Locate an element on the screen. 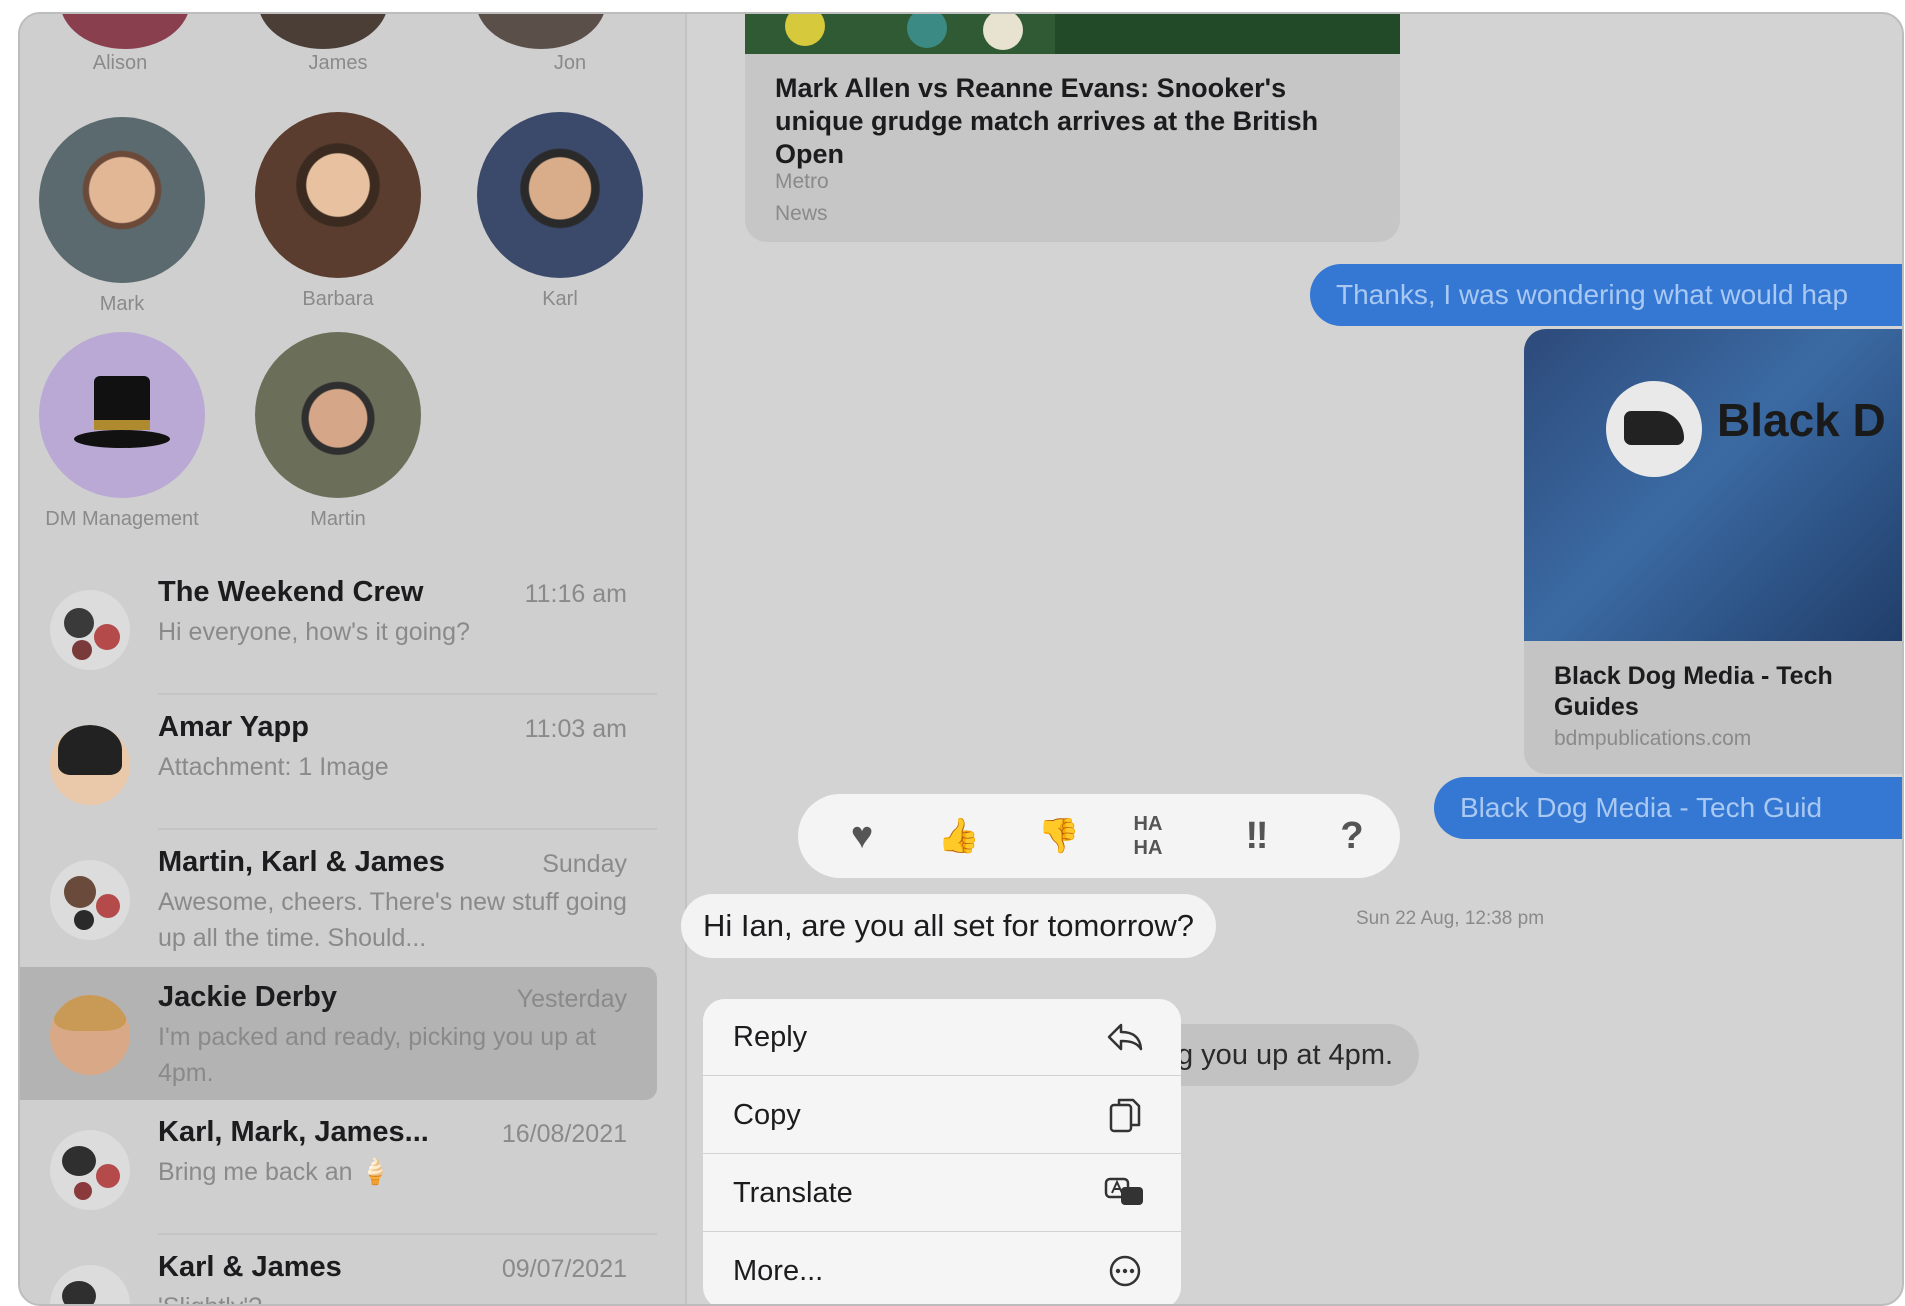  pinned-avatar-james is located at coordinates (323, 31).